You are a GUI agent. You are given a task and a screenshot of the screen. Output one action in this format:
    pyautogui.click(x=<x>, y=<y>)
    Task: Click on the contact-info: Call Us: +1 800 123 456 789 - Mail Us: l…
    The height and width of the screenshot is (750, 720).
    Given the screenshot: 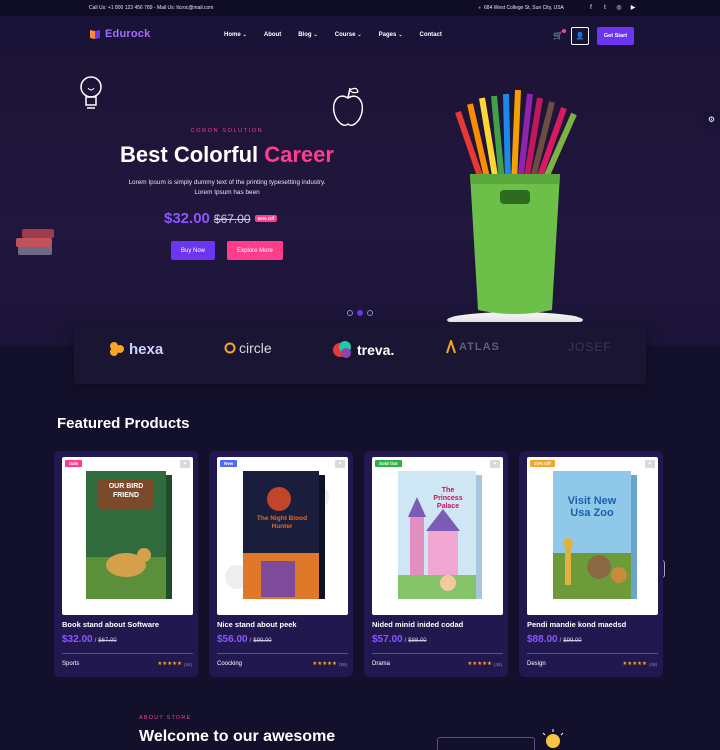 What is the action you would take?
    pyautogui.click(x=151, y=8)
    